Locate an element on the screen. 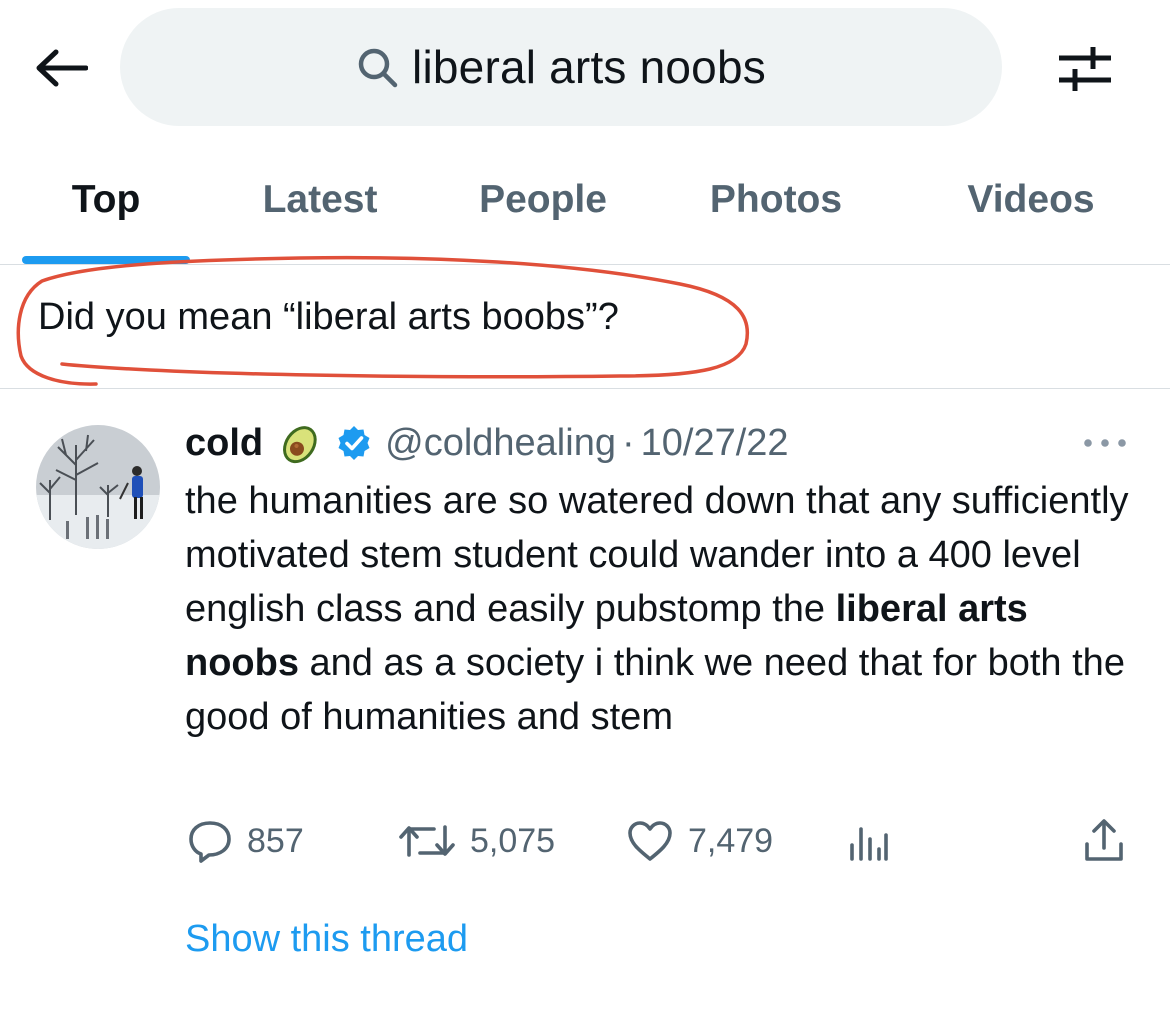 This screenshot has height=1012, width=1170. suggestion-divider is located at coordinates (585, 388).